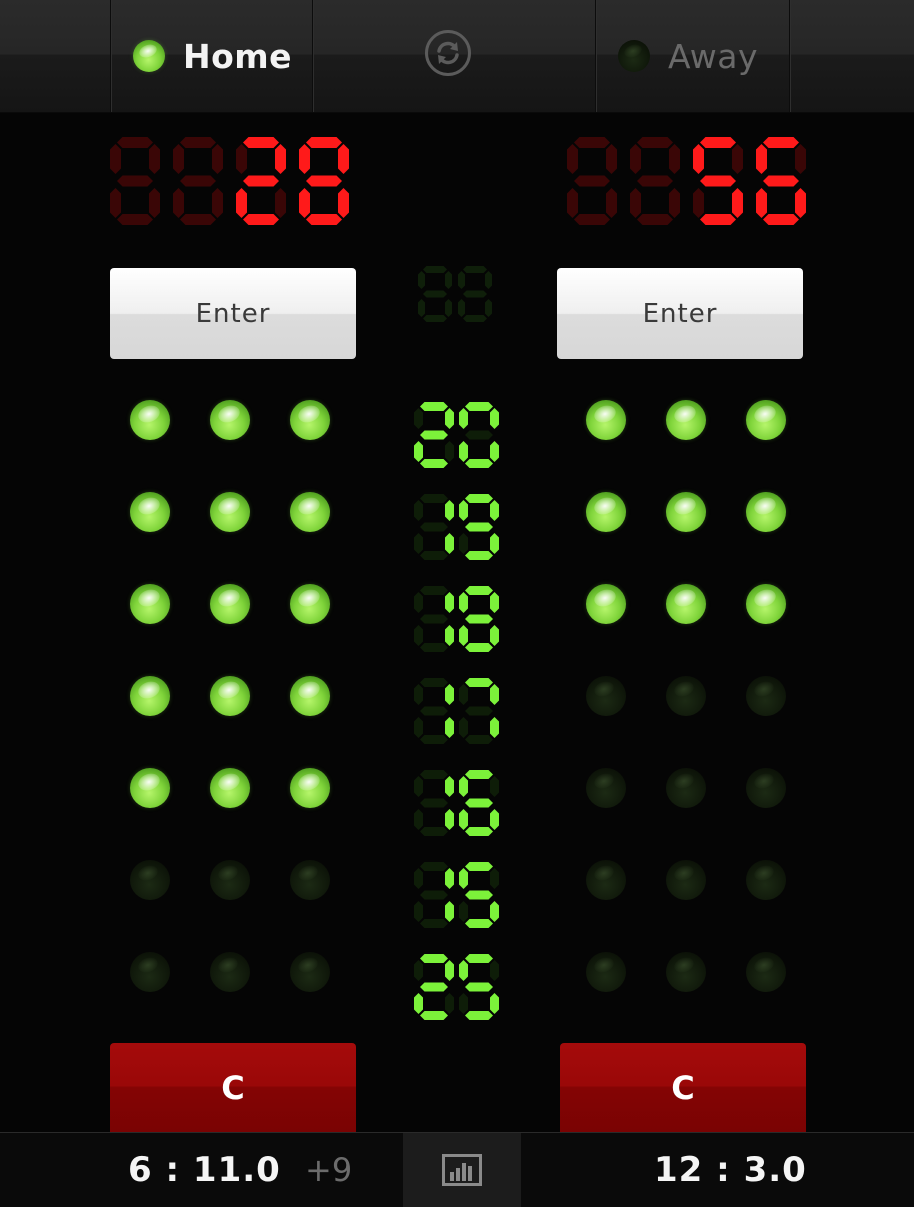 The width and height of the screenshot is (914, 1207). I want to click on home-enter-button: Enter, so click(233, 313).